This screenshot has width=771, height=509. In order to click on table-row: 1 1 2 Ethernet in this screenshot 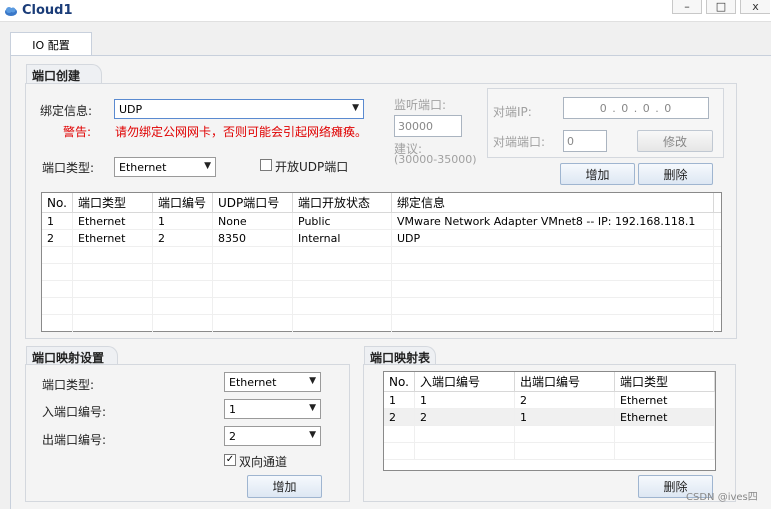, I will do `click(549, 400)`.